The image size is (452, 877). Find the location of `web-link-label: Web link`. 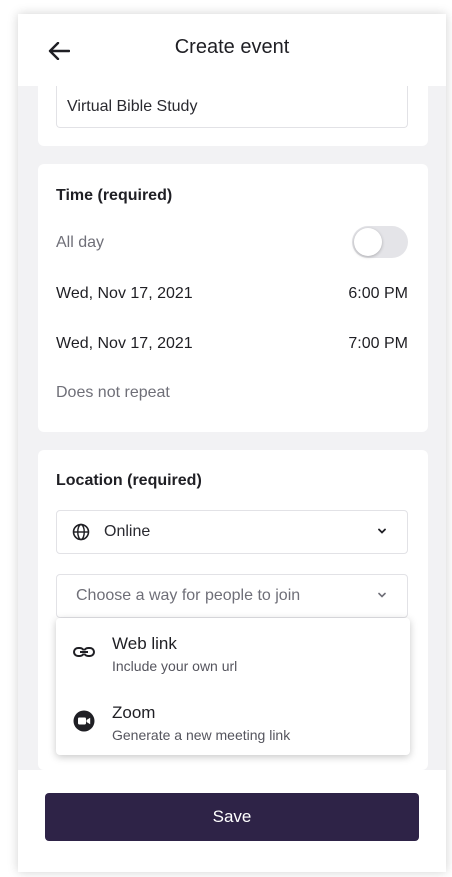

web-link-label: Web link is located at coordinates (144, 643).